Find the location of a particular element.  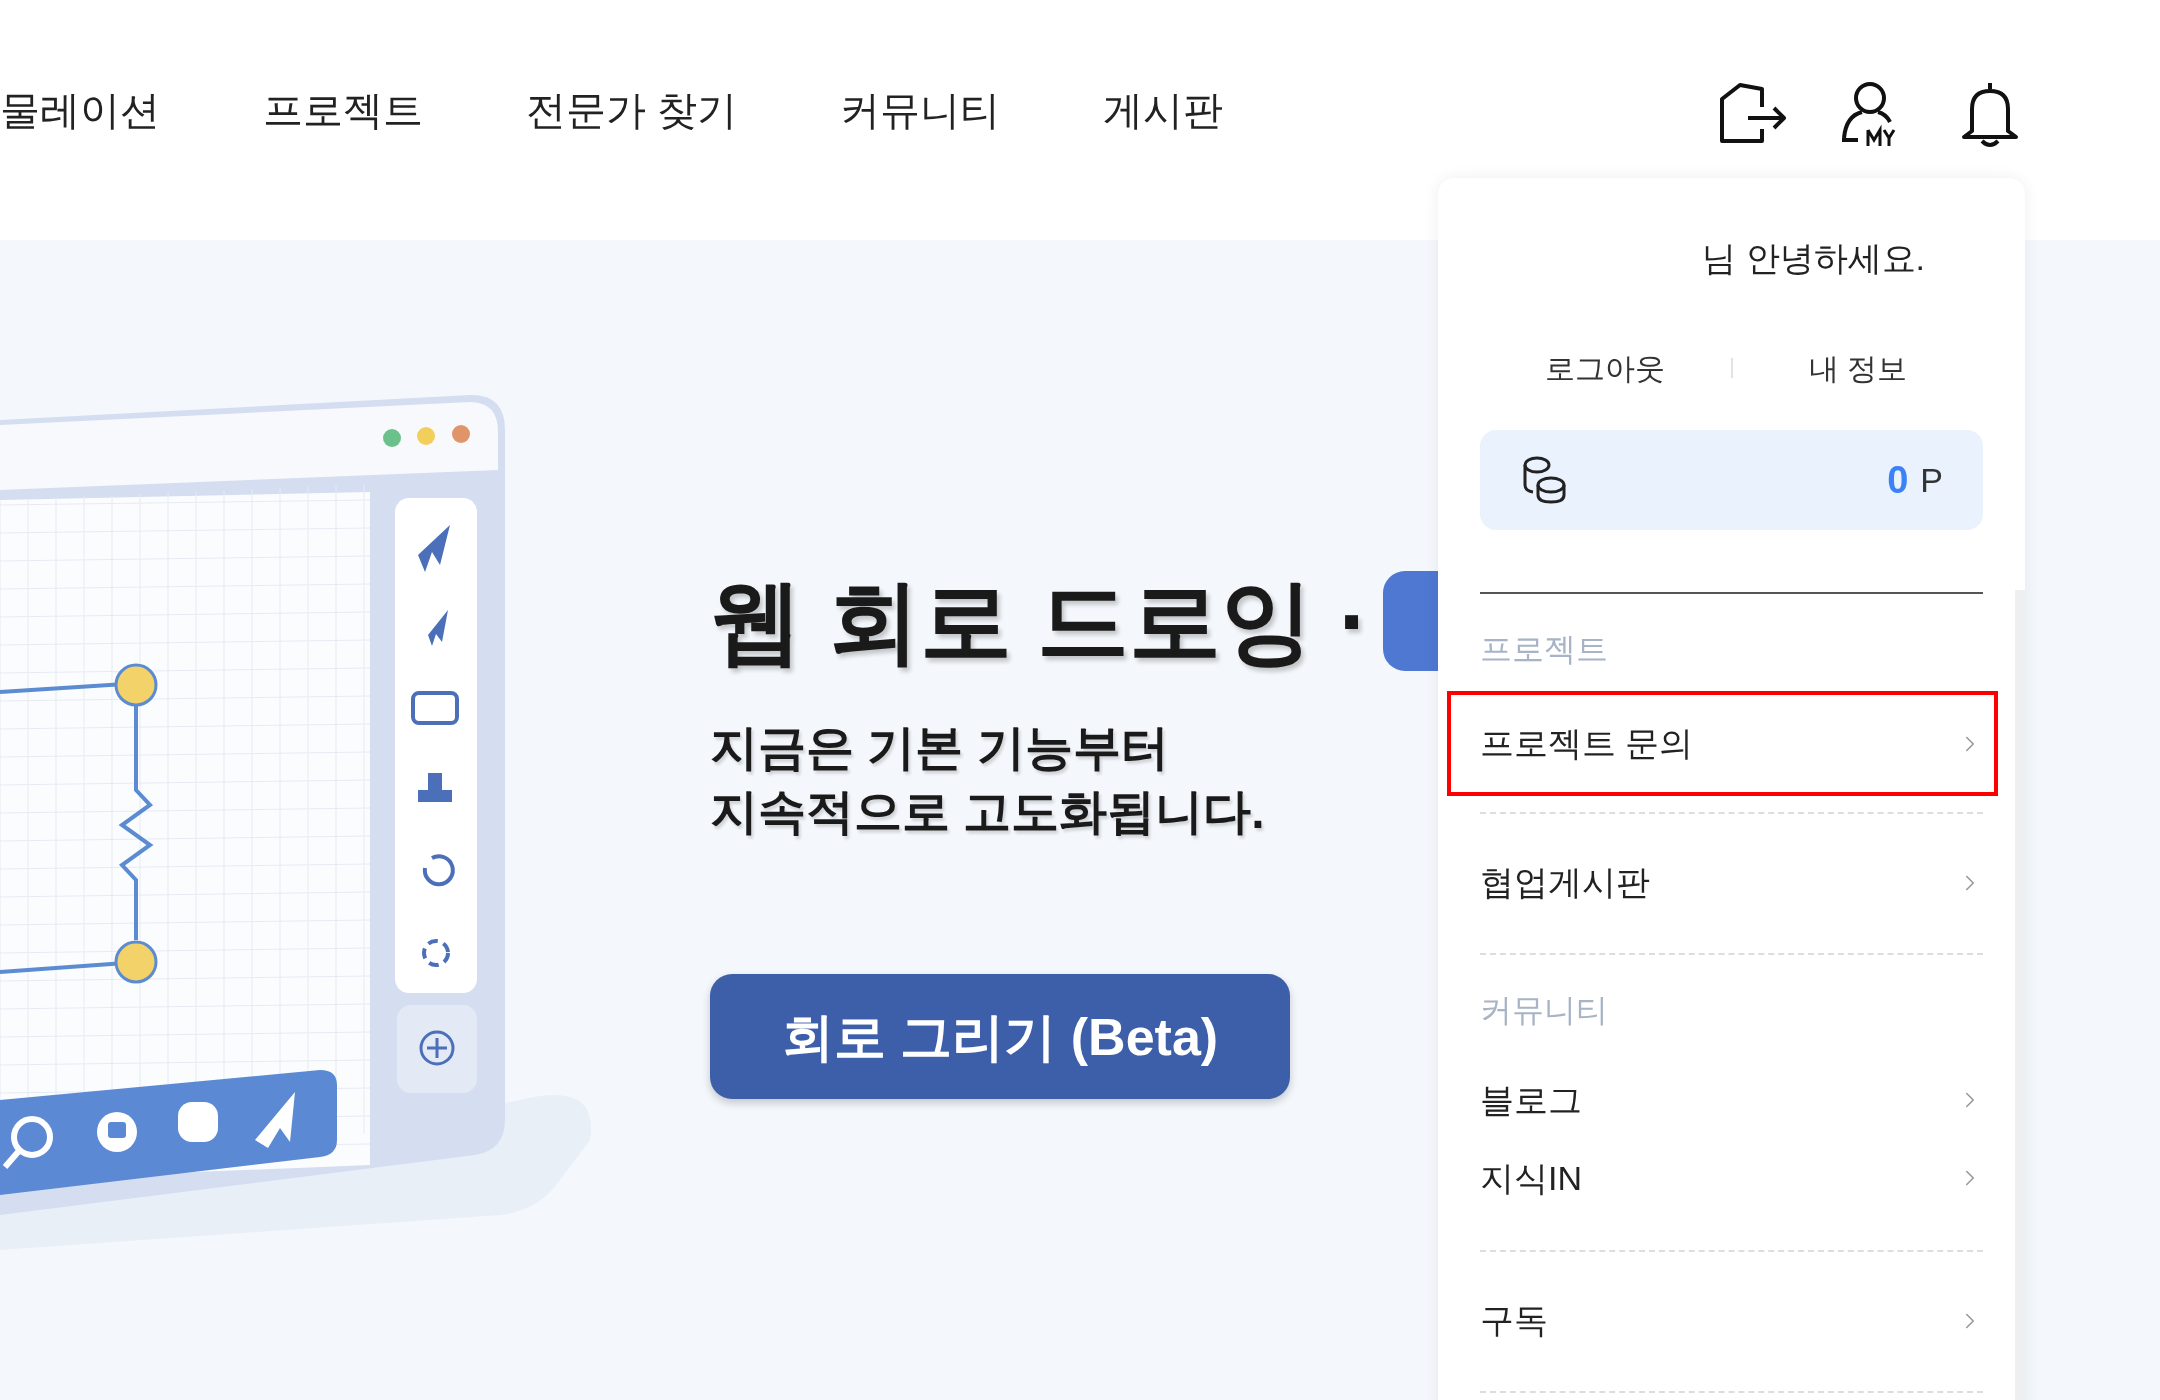

menu-item: 프로젝트 문의 is located at coordinates (1722, 743).